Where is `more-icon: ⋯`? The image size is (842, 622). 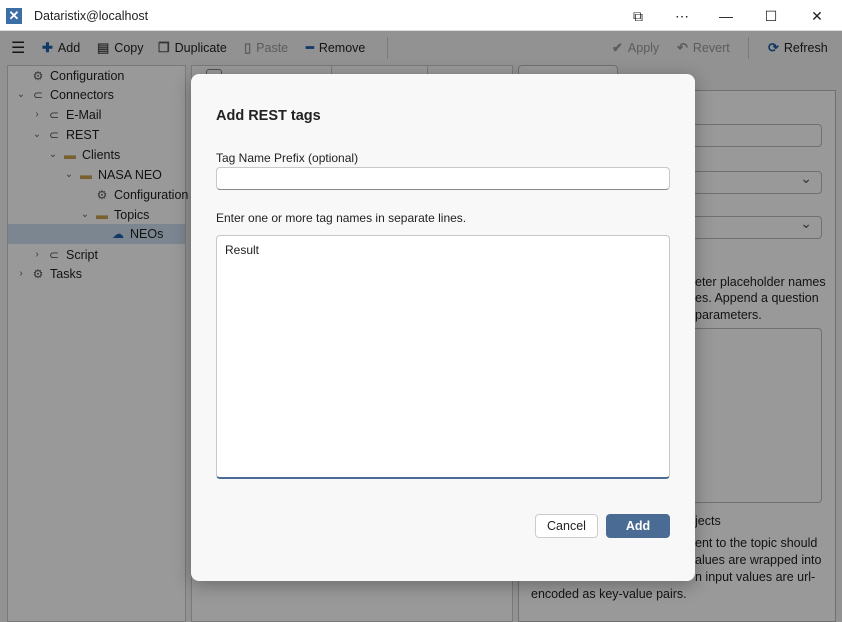
more-icon: ⋯ is located at coordinates (682, 16).